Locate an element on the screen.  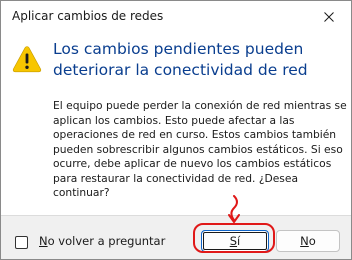
window-title: Aplicar cambios de redes is located at coordinates (88, 16).